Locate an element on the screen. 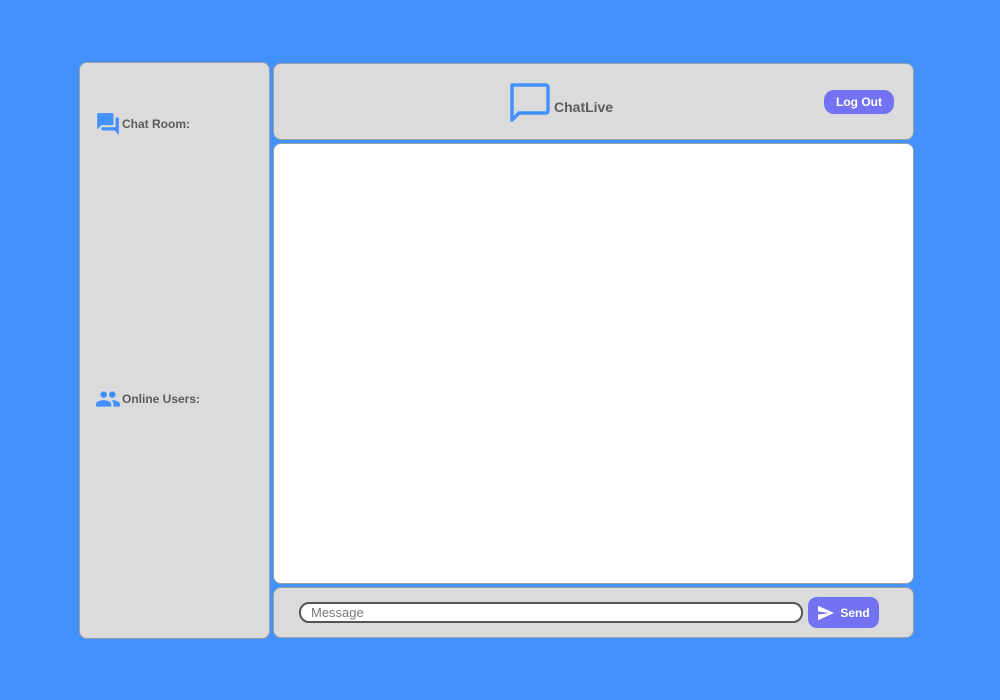 Image resolution: width=1000 pixels, height=700 pixels. chat-room-section: Chat Room: is located at coordinates (142, 124).